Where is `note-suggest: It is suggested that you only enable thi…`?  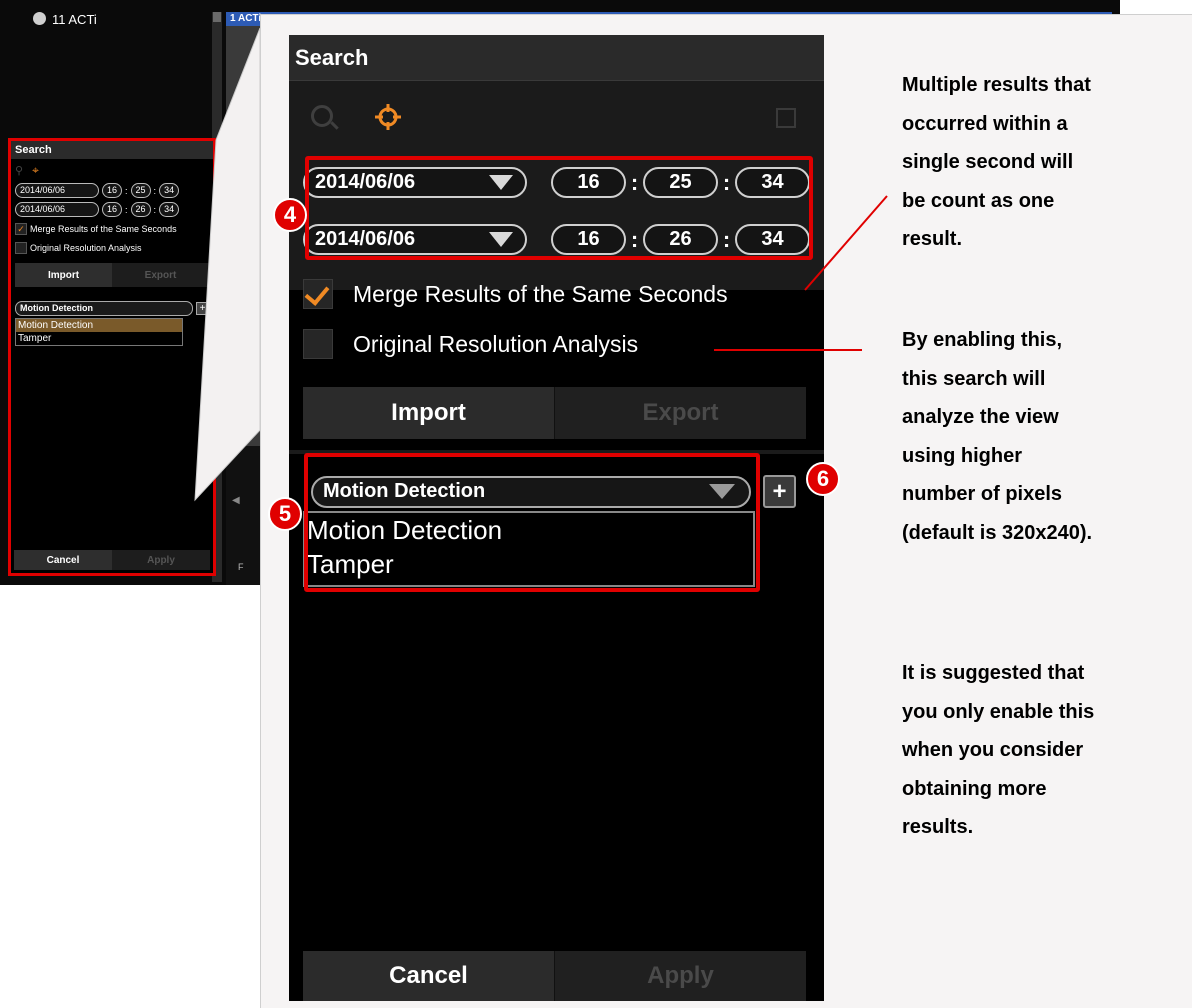 note-suggest: It is suggested that you only enable thi… is located at coordinates (998, 750).